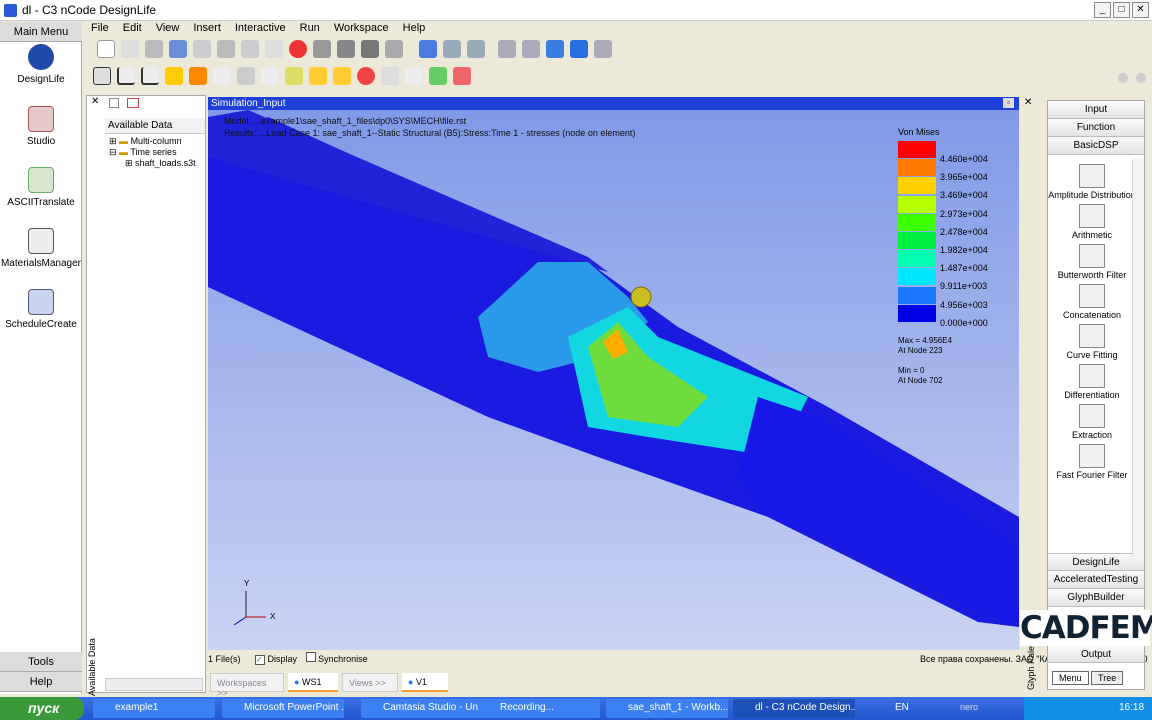  Describe the element at coordinates (394, 49) in the screenshot. I see `align-icon` at that location.